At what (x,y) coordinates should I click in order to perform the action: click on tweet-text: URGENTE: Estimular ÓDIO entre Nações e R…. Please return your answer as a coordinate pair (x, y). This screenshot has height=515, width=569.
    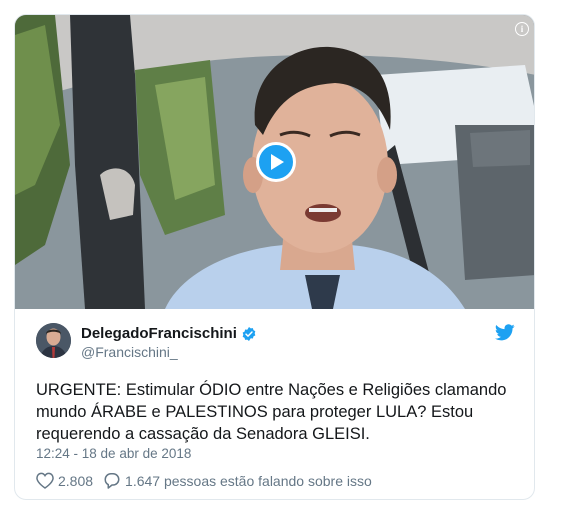
    Looking at the image, I should click on (271, 412).